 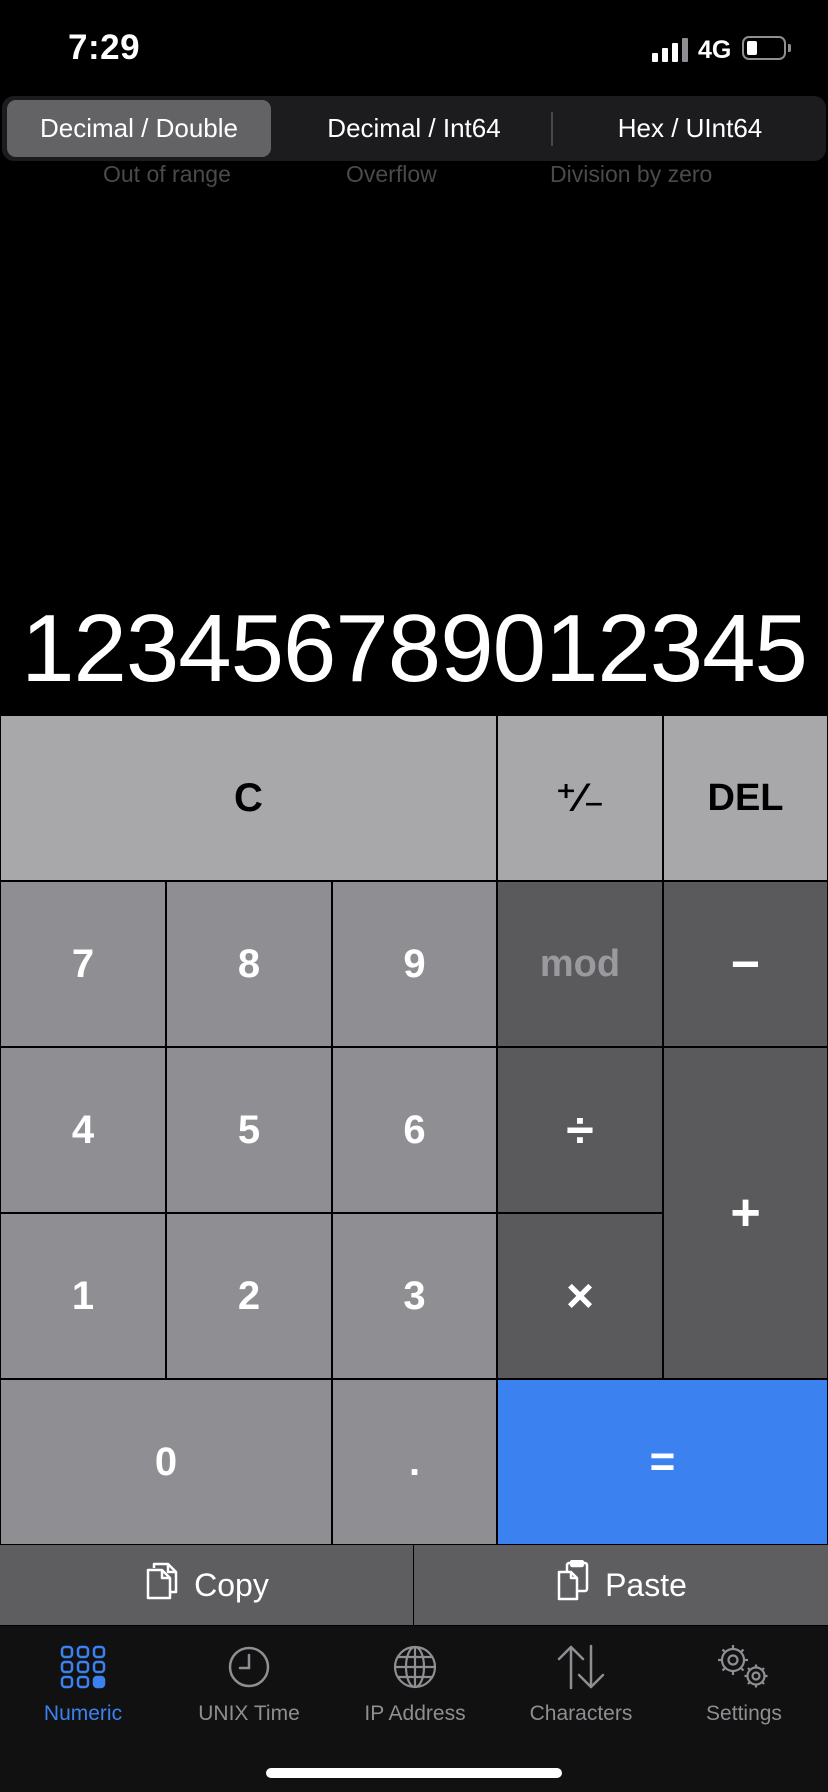 I want to click on error-overflow: Overflow, so click(x=391, y=174).